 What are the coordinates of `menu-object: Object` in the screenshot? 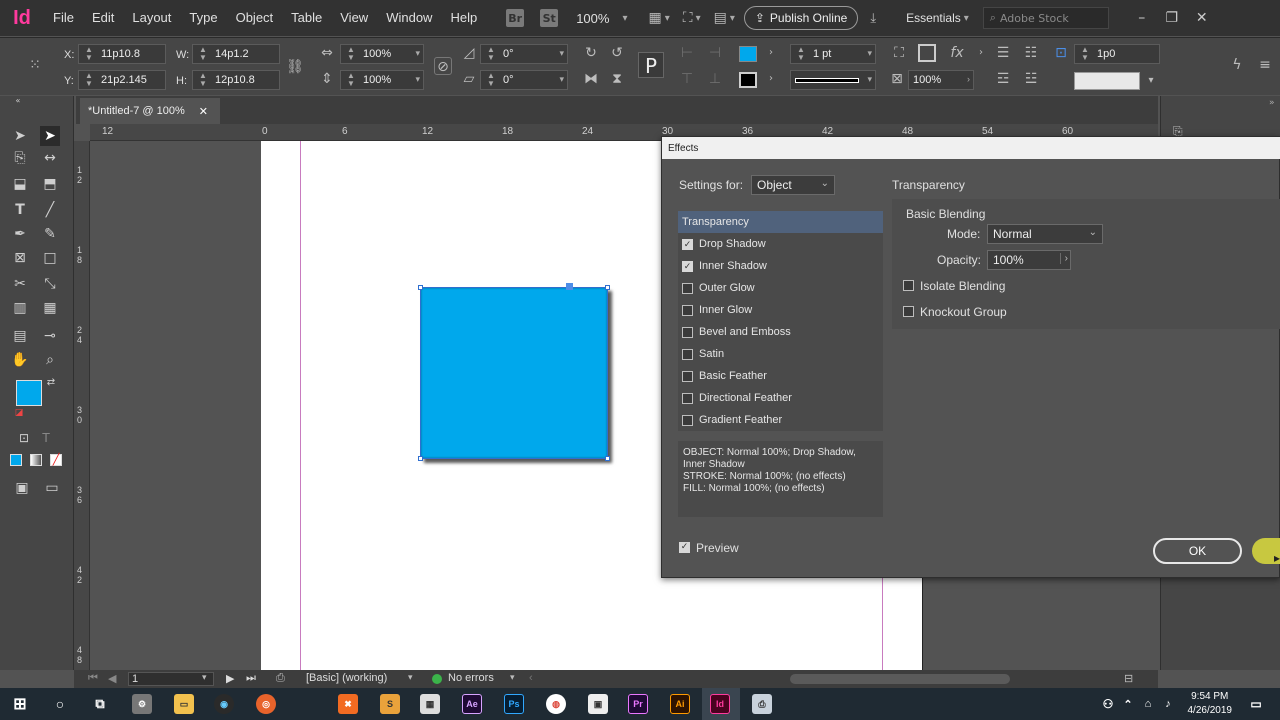 It's located at (255, 18).